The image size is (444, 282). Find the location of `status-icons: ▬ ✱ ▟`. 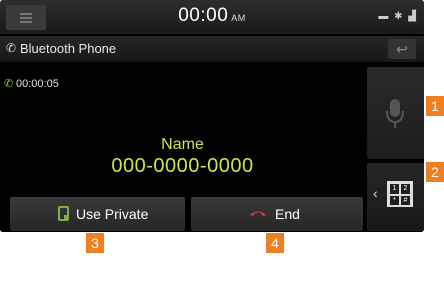

status-icons: ▬ ✱ ▟ is located at coordinates (395, 16).